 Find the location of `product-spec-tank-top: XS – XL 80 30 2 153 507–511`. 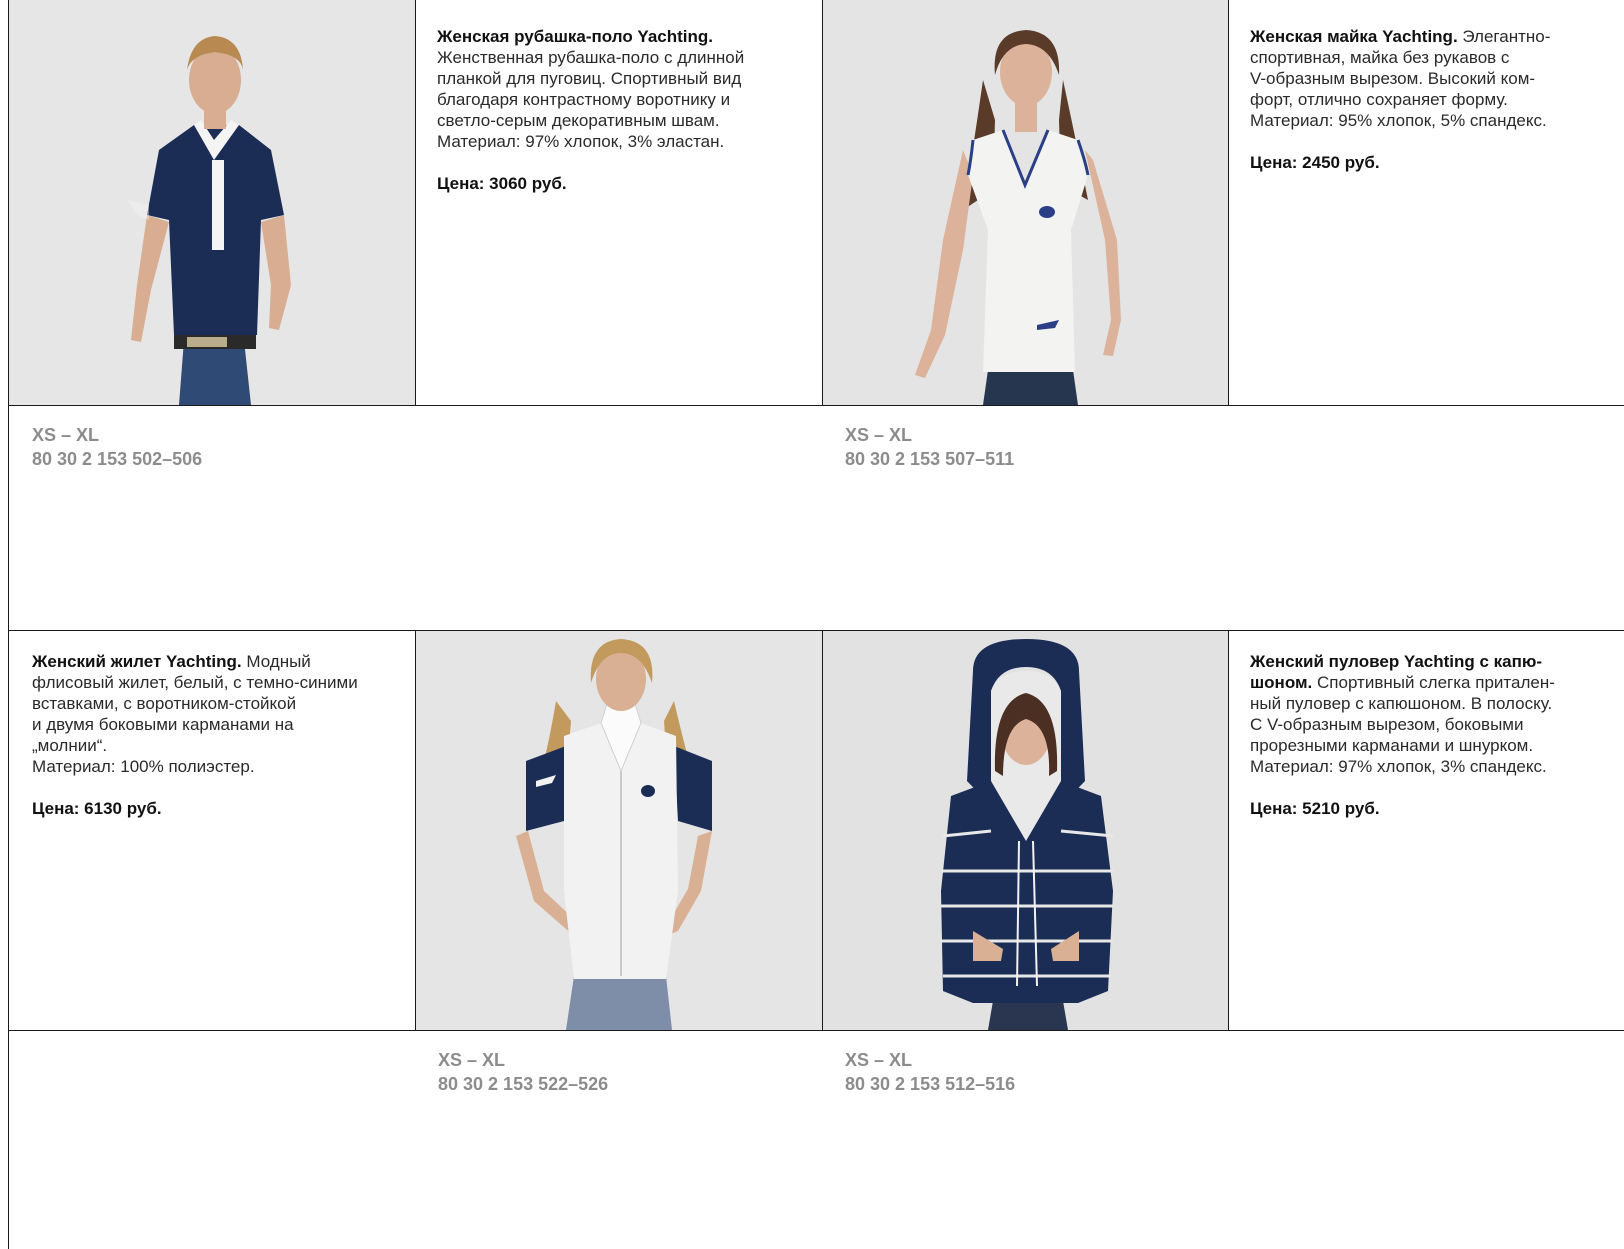

product-spec-tank-top: XS – XL 80 30 2 153 507–511 is located at coordinates (929, 447).